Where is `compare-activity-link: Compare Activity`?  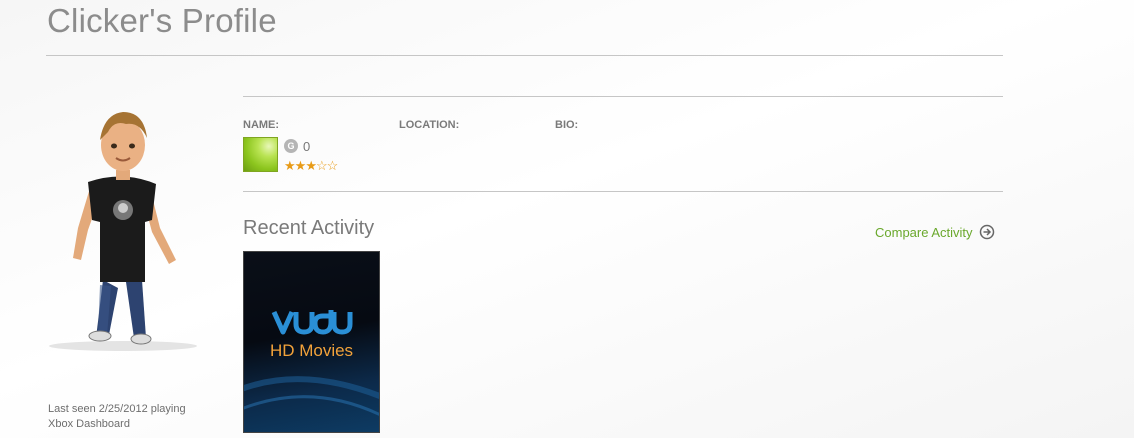 compare-activity-link: Compare Activity is located at coordinates (935, 232).